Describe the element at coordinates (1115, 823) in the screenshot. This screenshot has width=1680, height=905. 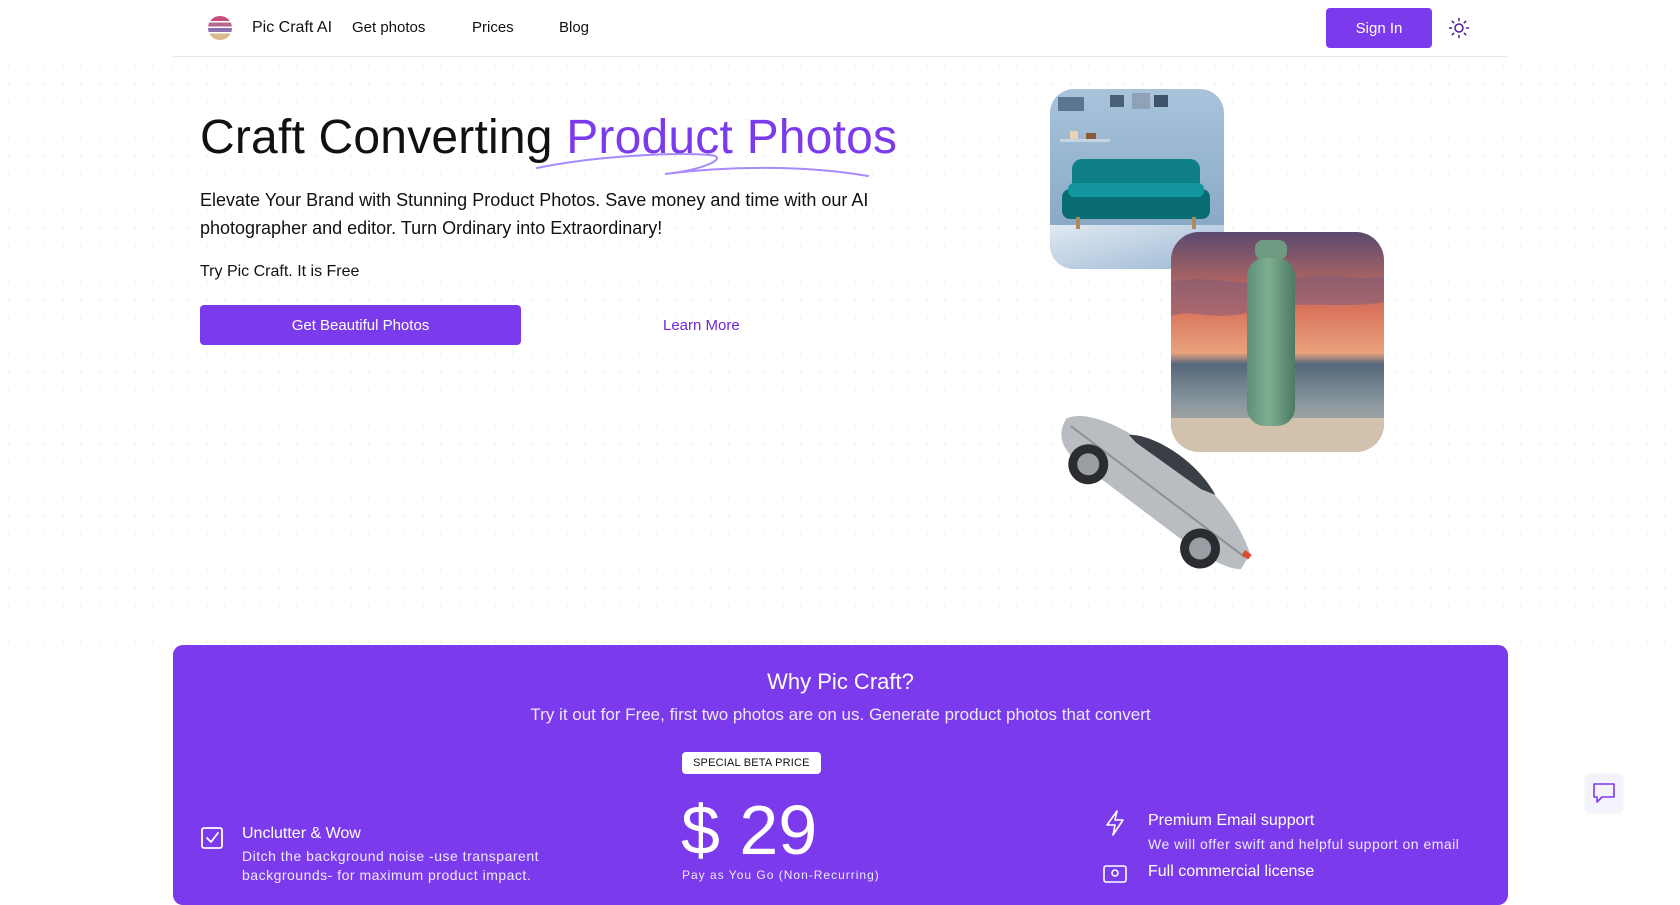
I see `lightning-icon` at that location.